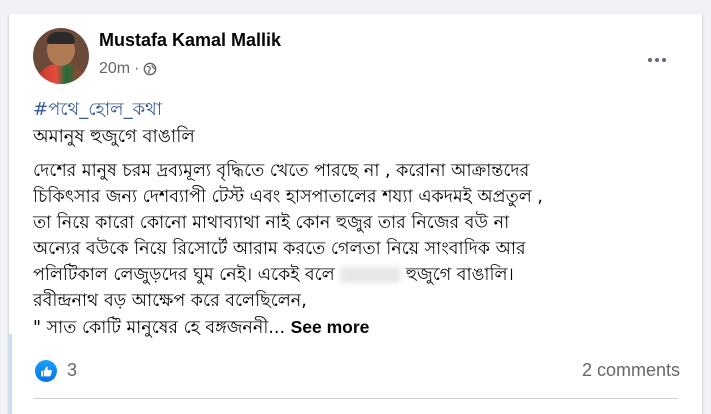  I want to click on post-time: 20m, so click(114, 69).